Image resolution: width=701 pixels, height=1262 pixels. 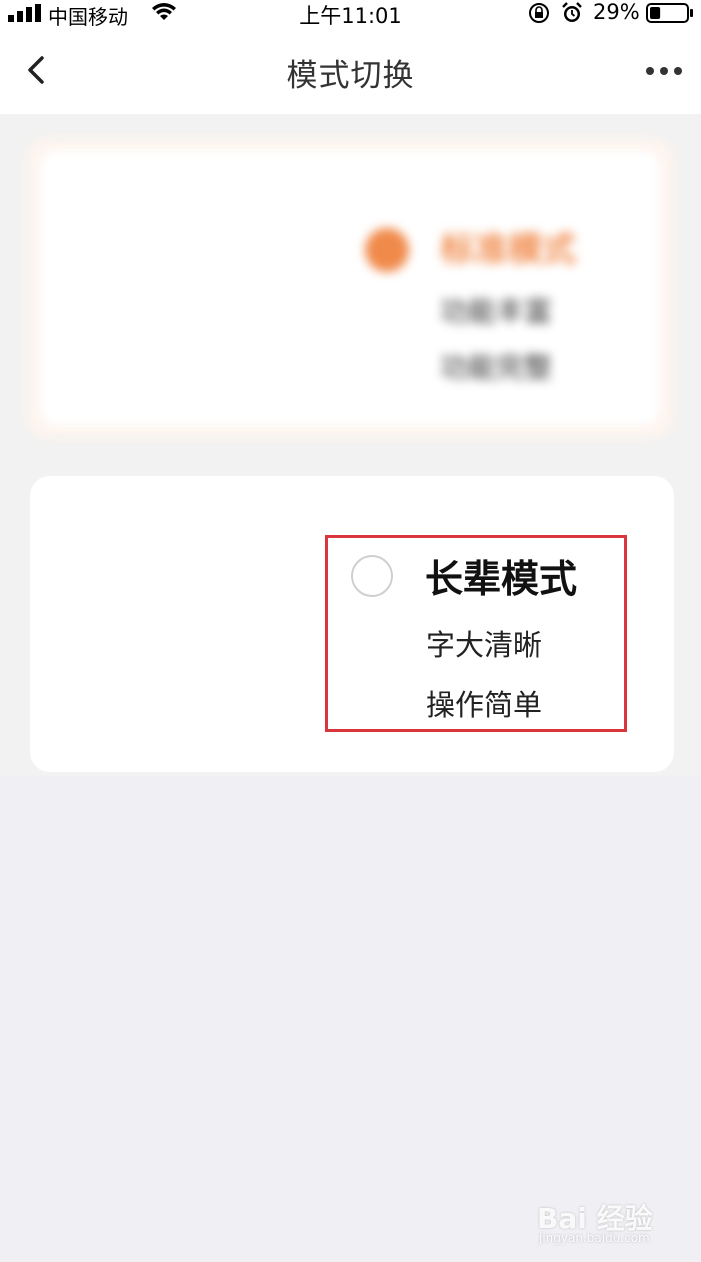 What do you see at coordinates (476, 633) in the screenshot?
I see `highlight-annotation-box` at bounding box center [476, 633].